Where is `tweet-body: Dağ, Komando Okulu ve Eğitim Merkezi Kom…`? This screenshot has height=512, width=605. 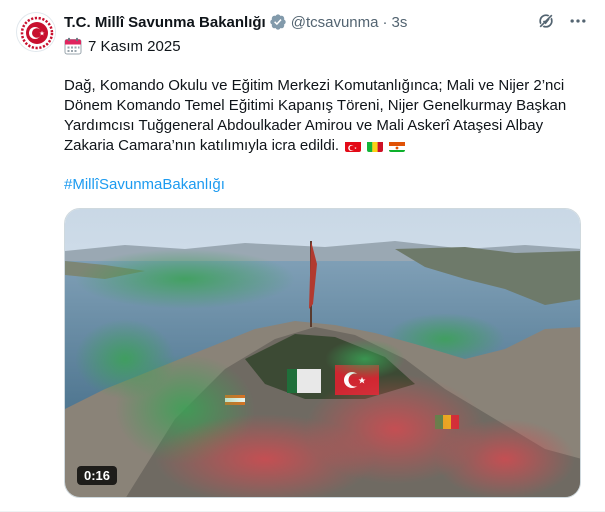 tweet-body: Dağ, Komando Okulu ve Eğitim Merkezi Kom… is located at coordinates (326, 116).